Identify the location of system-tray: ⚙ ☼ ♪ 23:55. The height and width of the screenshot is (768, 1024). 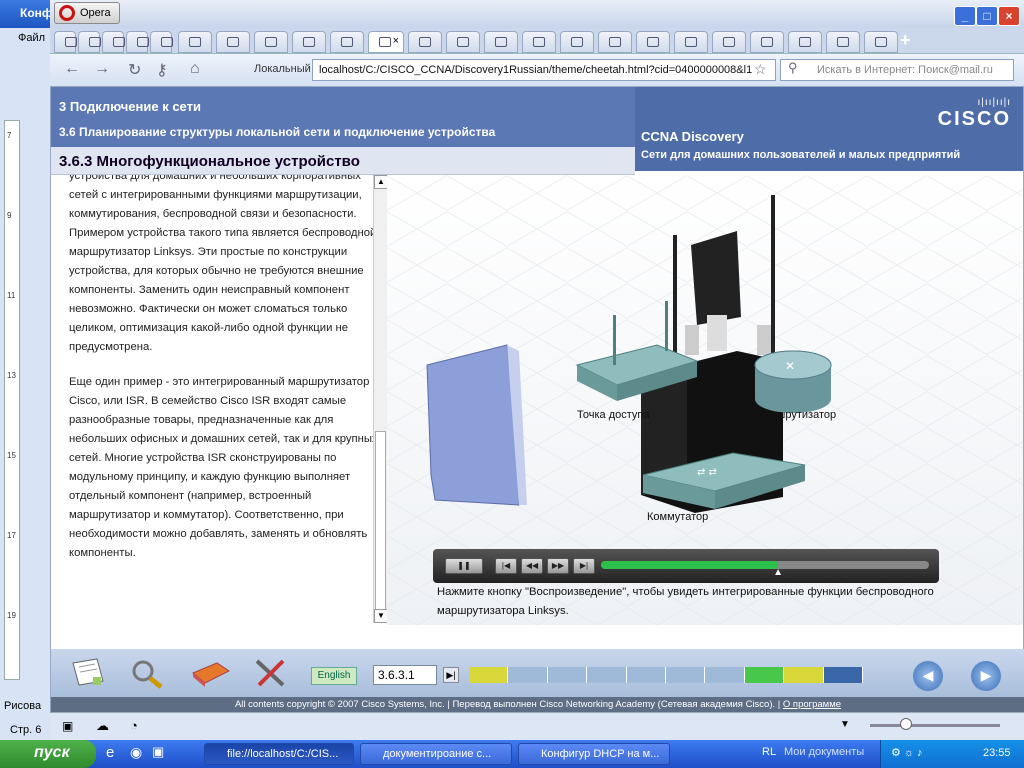
(952, 754).